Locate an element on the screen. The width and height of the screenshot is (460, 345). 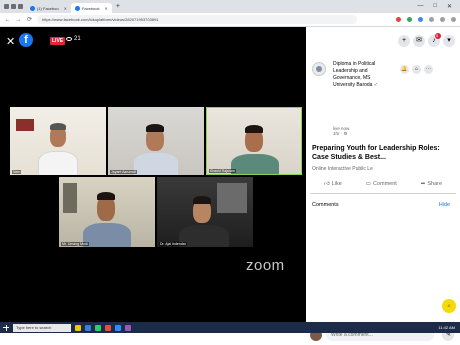
account-menu-icon: ▾ is located at coordinates (449, 41).